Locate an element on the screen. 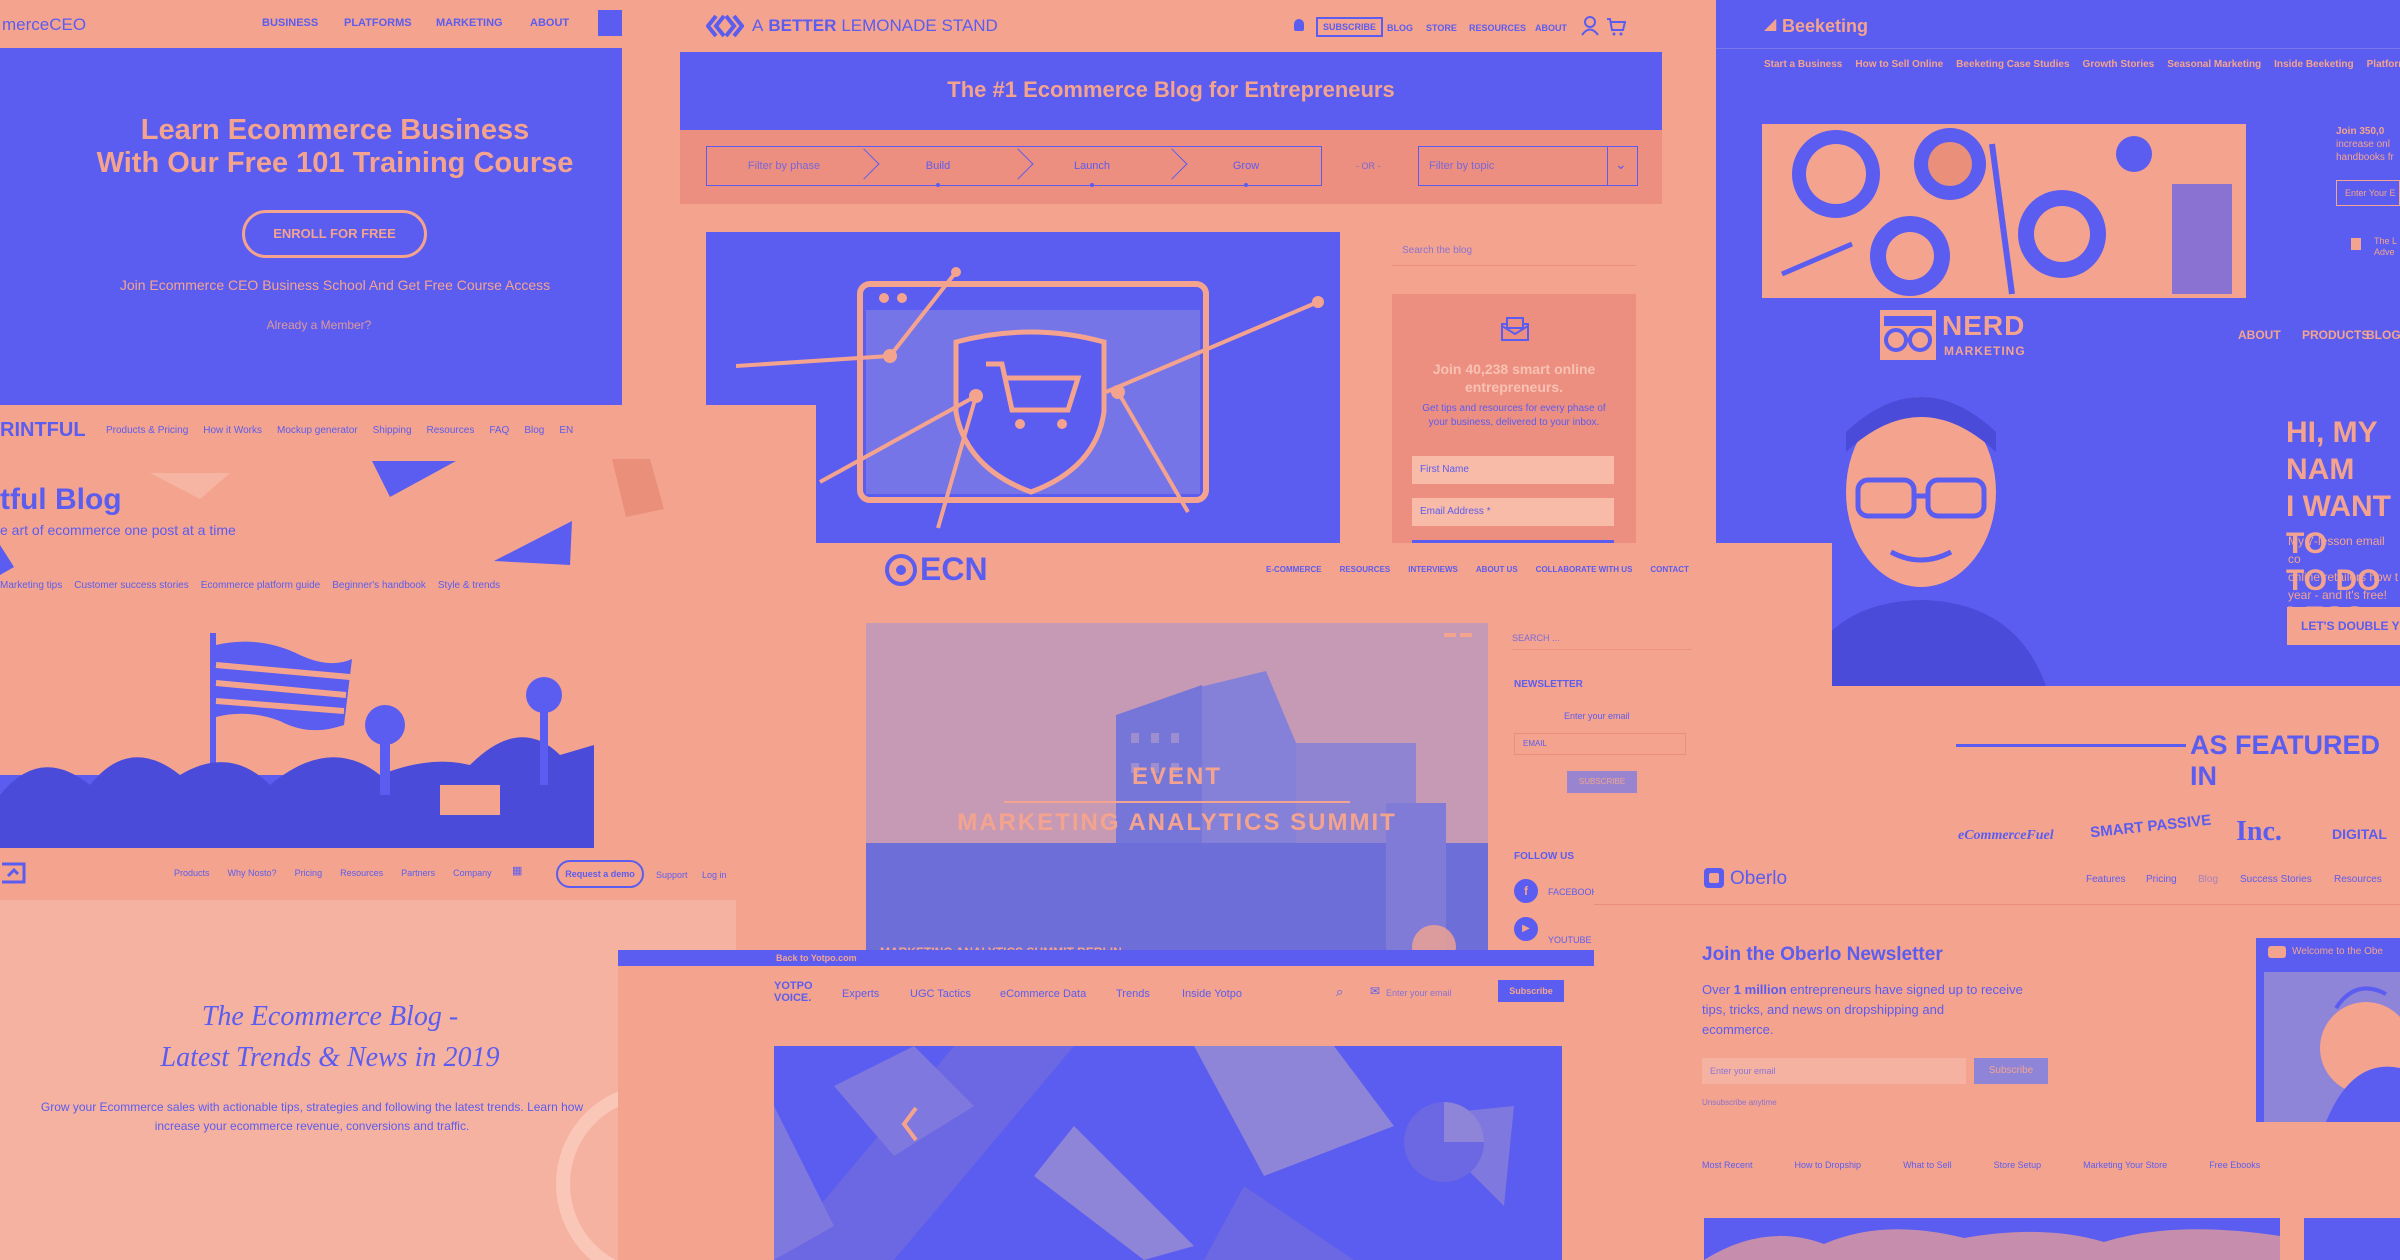  nav-mockup: Mockup generator is located at coordinates (317, 430).